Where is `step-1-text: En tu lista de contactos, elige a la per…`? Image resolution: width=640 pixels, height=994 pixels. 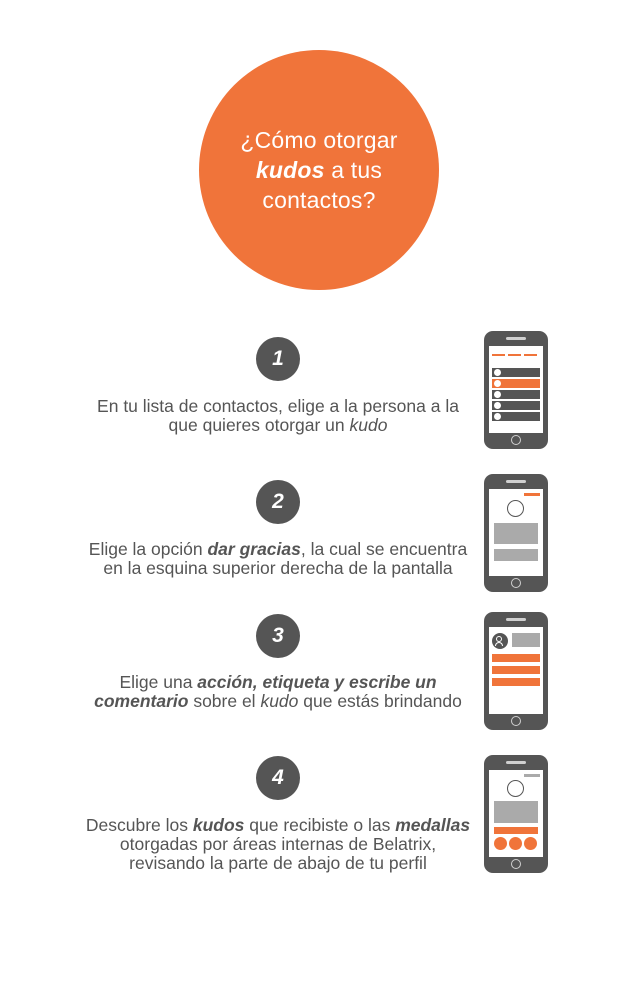 step-1-text: En tu lista de contactos, elige a la per… is located at coordinates (278, 415).